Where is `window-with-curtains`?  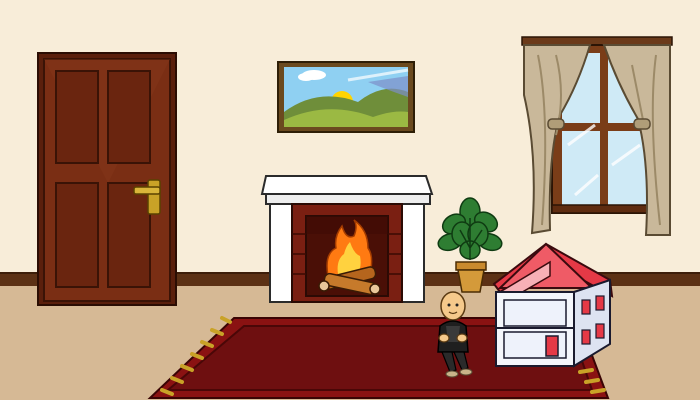 window-with-curtains is located at coordinates (599, 140).